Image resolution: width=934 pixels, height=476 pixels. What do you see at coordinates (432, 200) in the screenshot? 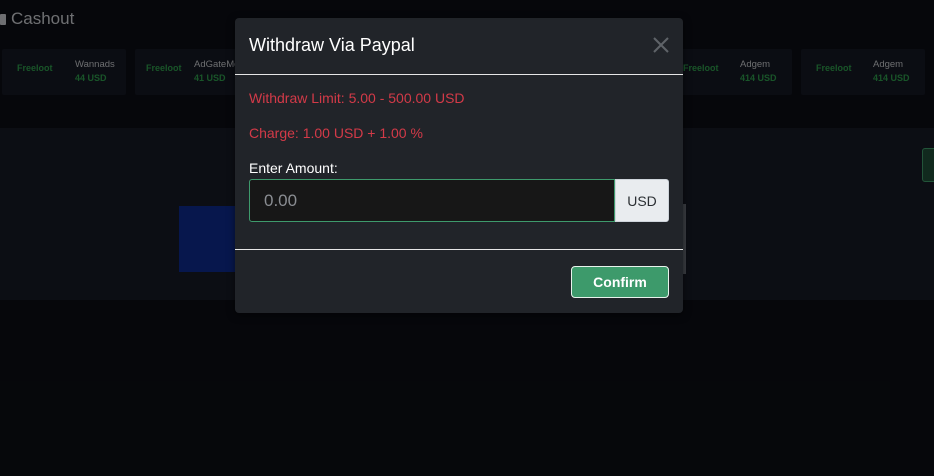
I see `amount-input` at bounding box center [432, 200].